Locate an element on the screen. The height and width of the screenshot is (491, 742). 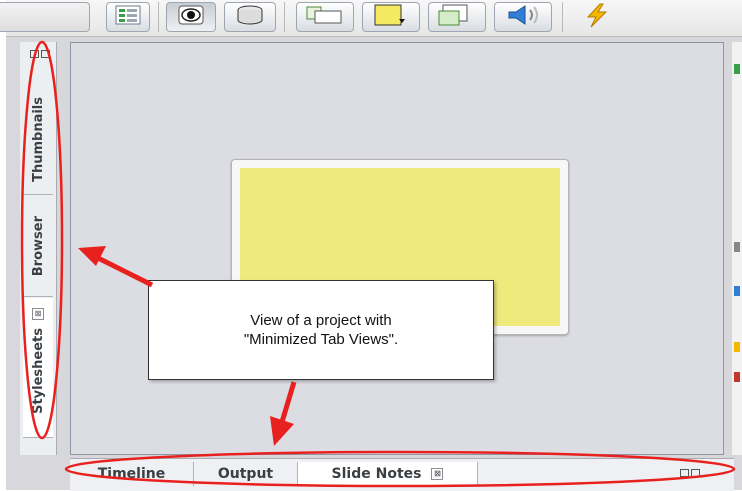
lightning-icon is located at coordinates (597, 17).